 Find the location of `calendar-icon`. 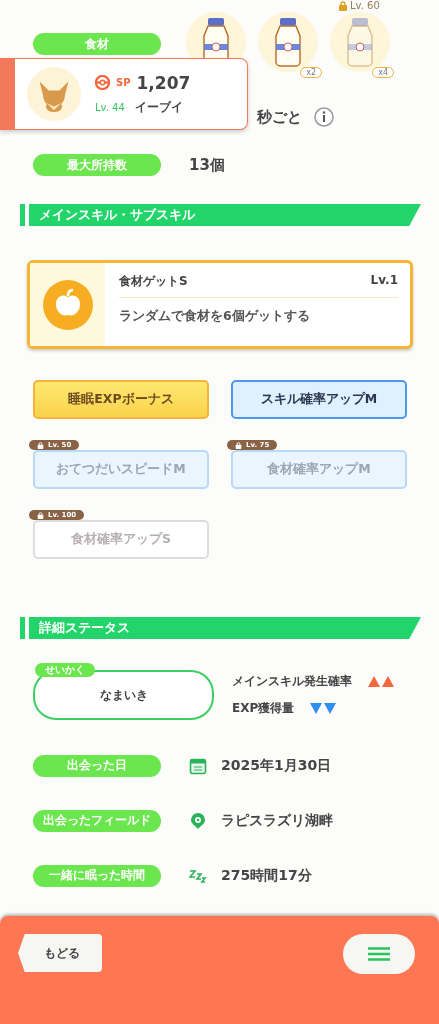

calendar-icon is located at coordinates (198, 765).